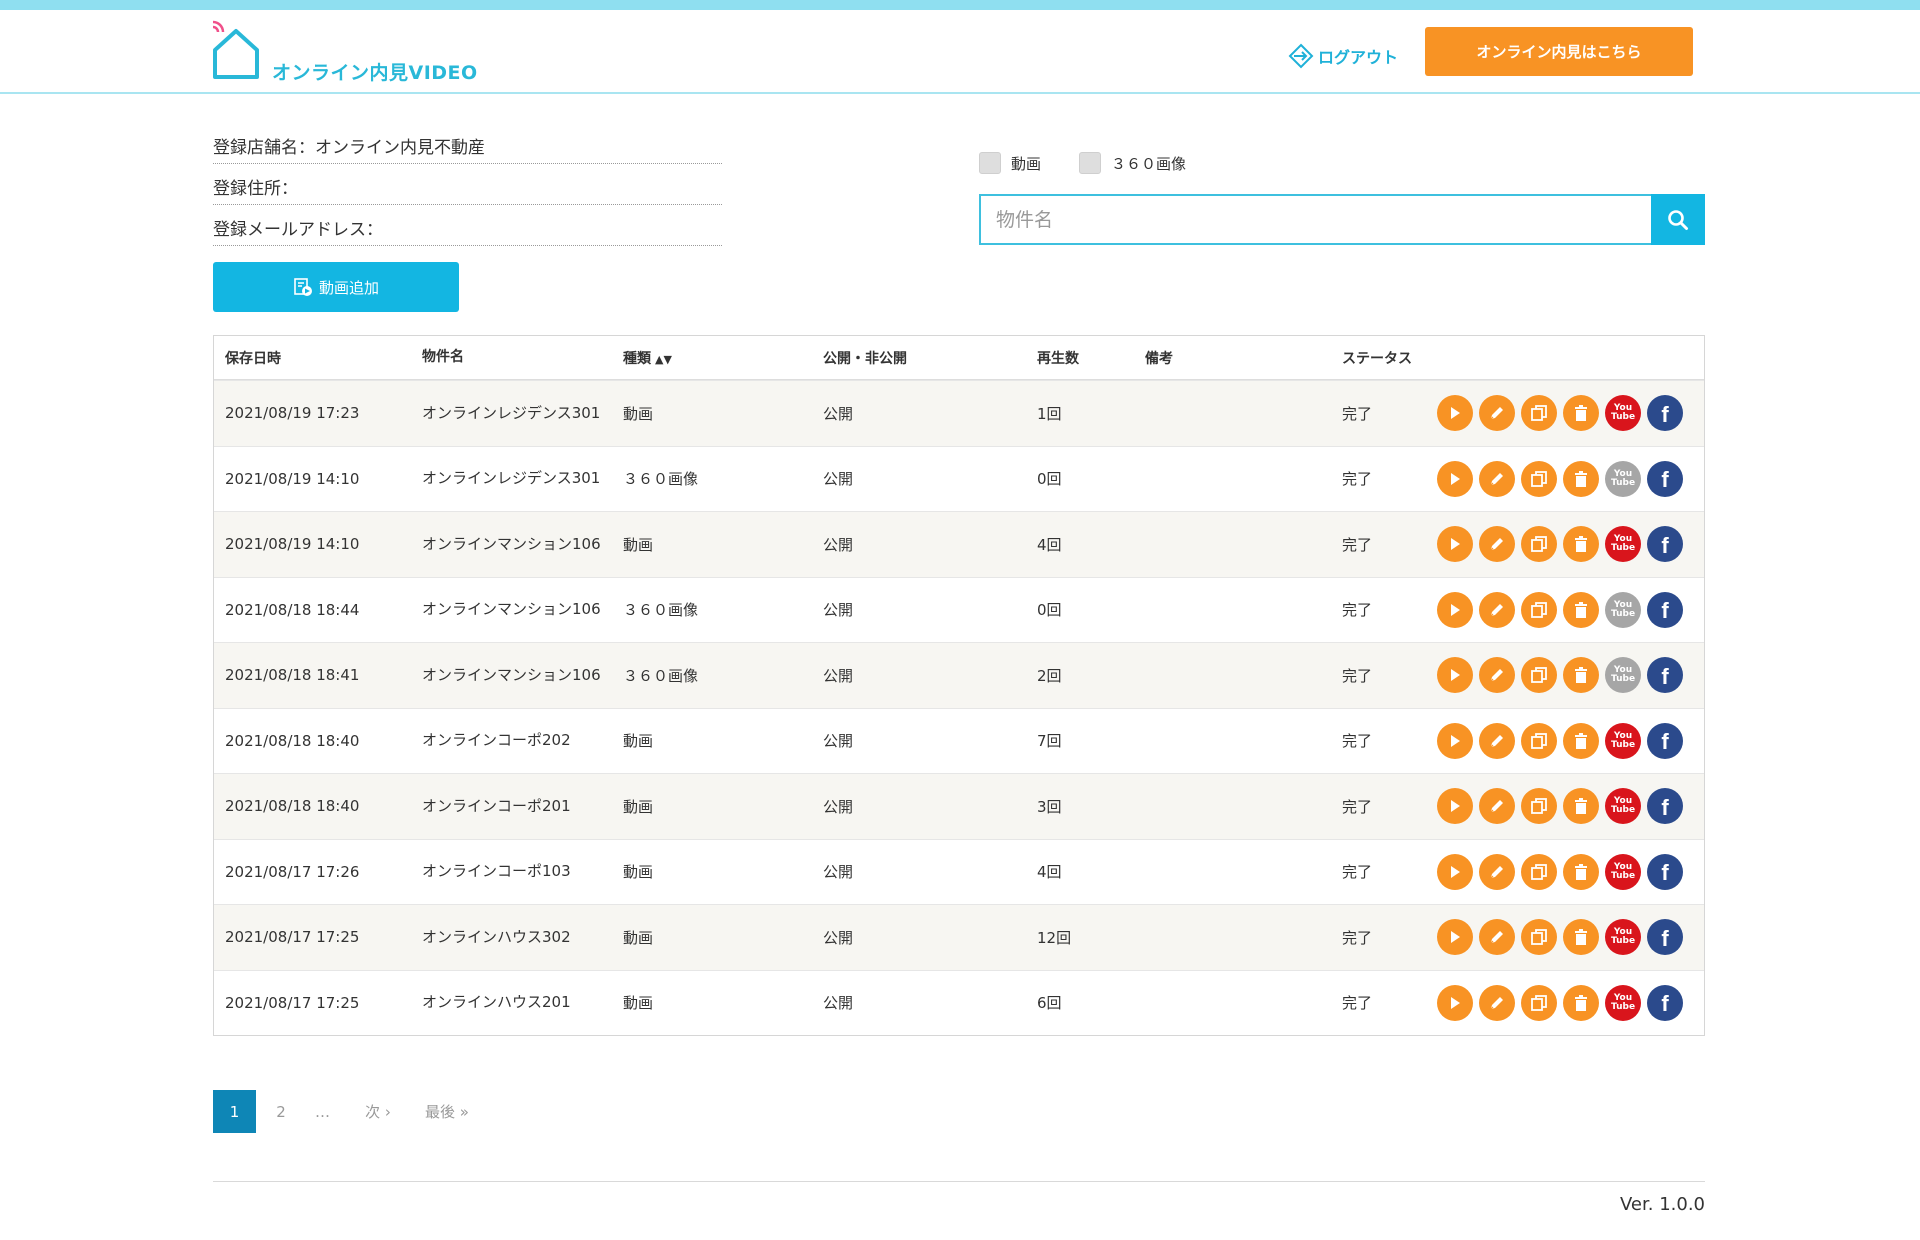  Describe the element at coordinates (663, 359) in the screenshot. I see `sort-icon: ▲▼` at that location.